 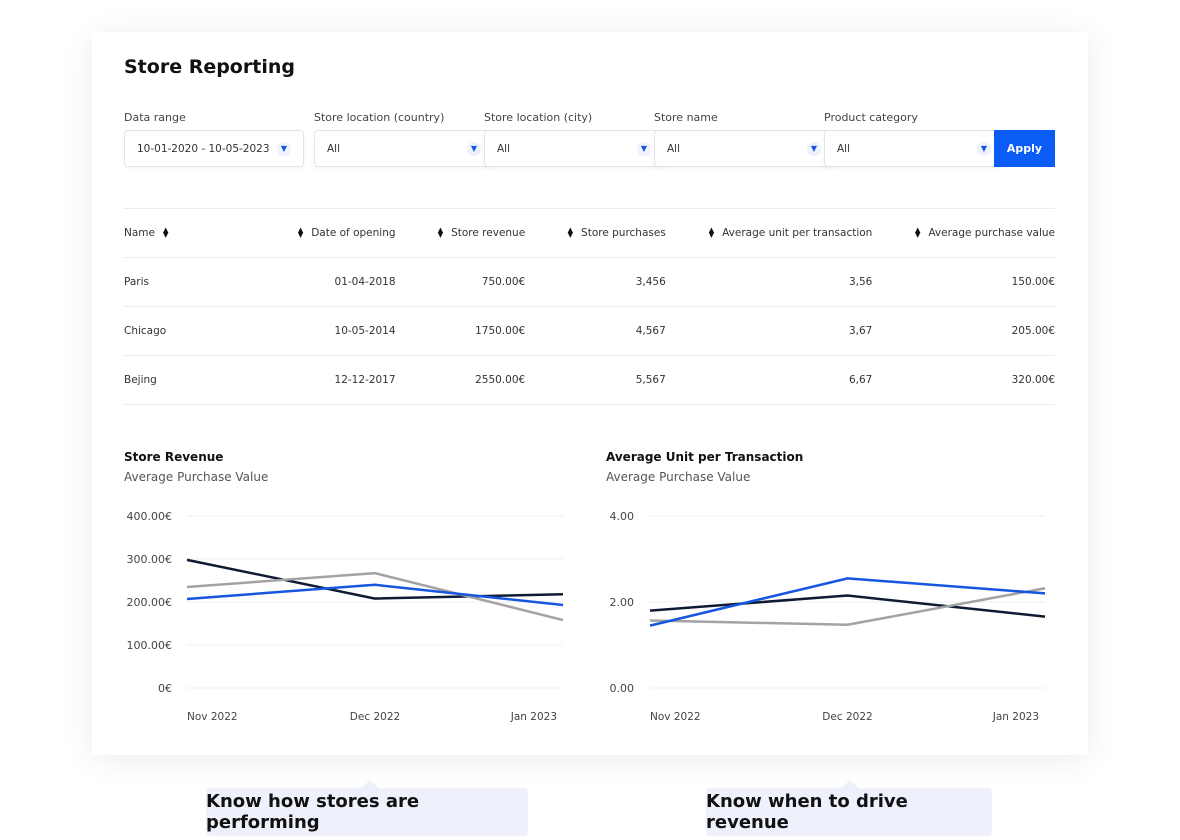 I want to click on y-tick-label: 100.00€, so click(x=150, y=645).